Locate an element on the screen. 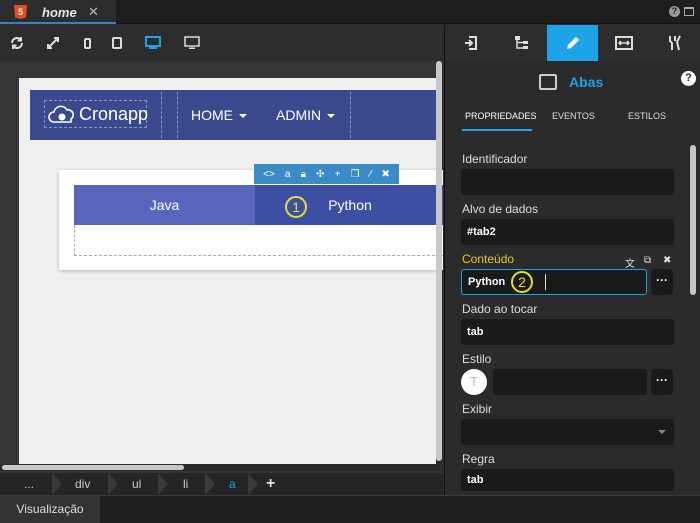  tablet-icon is located at coordinates (117, 43).